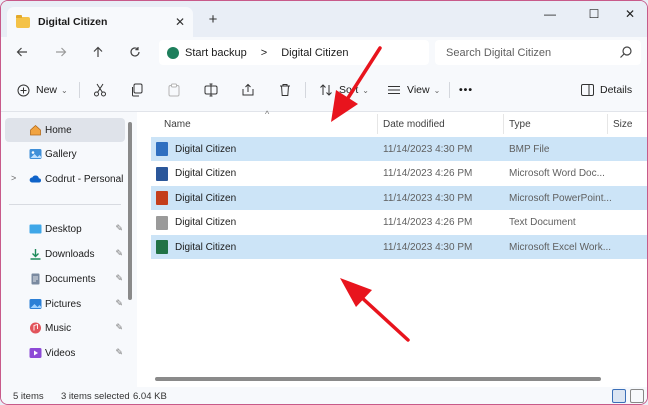 The height and width of the screenshot is (405, 648). I want to click on search-box: Search Digital Citizen, so click(538, 52).